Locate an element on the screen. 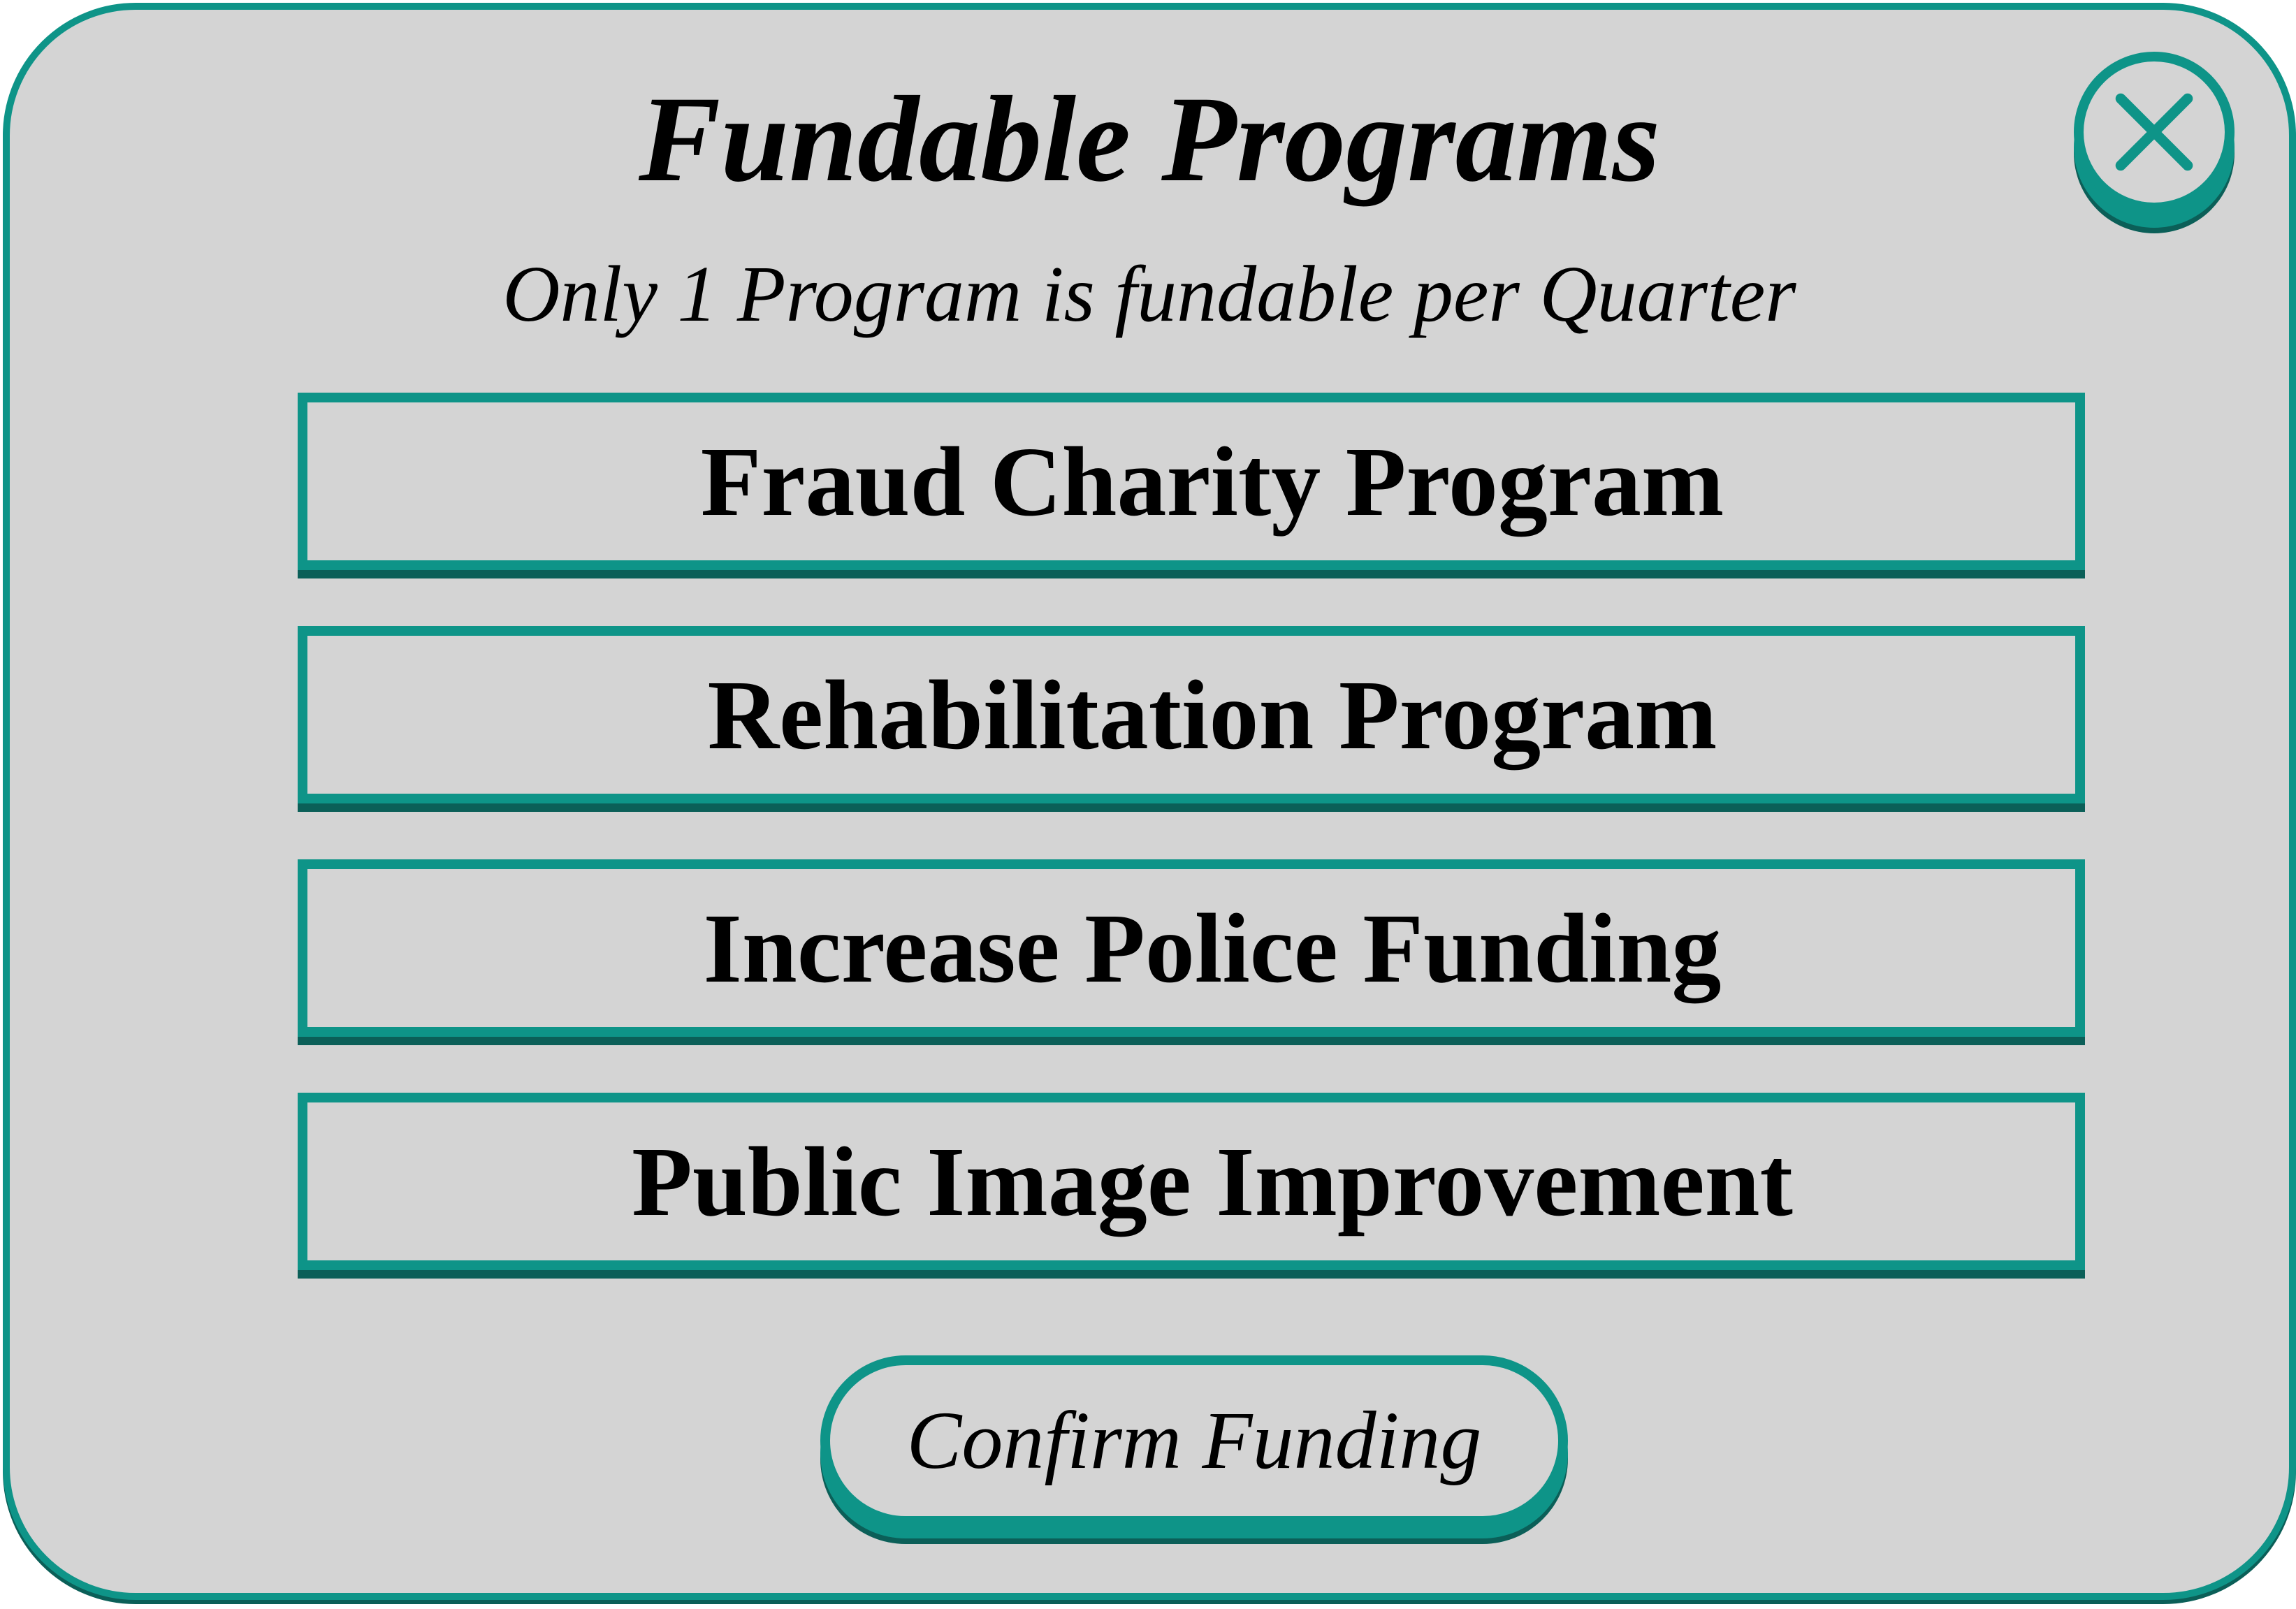 The height and width of the screenshot is (1609, 2296). confirm-funding-label: Confirm Funding is located at coordinates (1194, 1440).